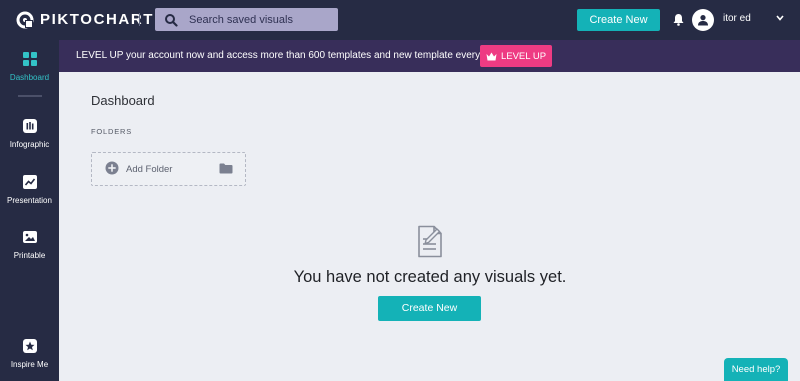  I want to click on presentation-icon, so click(29, 182).